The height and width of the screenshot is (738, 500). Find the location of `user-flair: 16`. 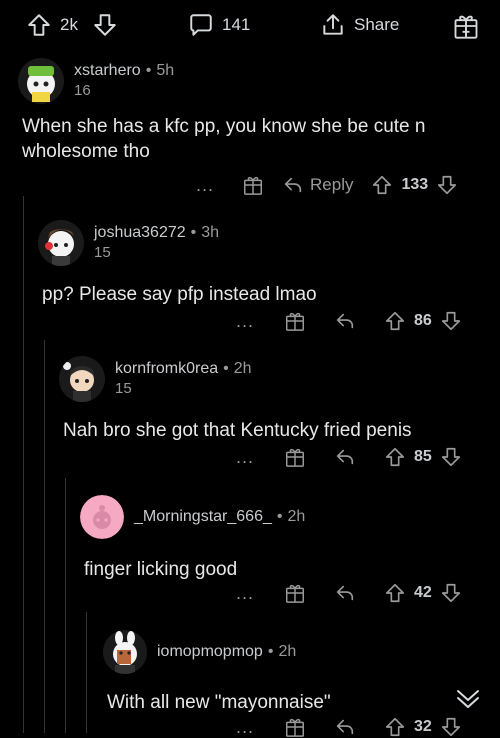

user-flair: 16 is located at coordinates (82, 90).